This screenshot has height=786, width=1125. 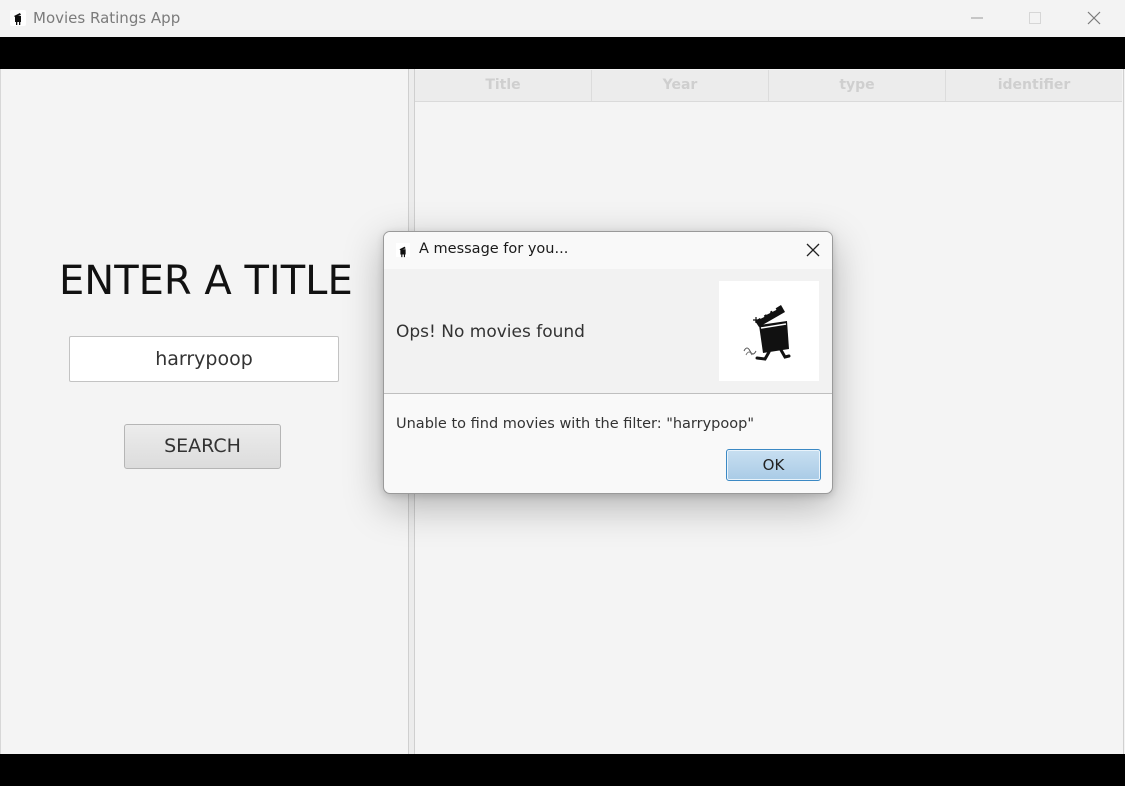 I want to click on bottom-black-bar, so click(x=562, y=770).